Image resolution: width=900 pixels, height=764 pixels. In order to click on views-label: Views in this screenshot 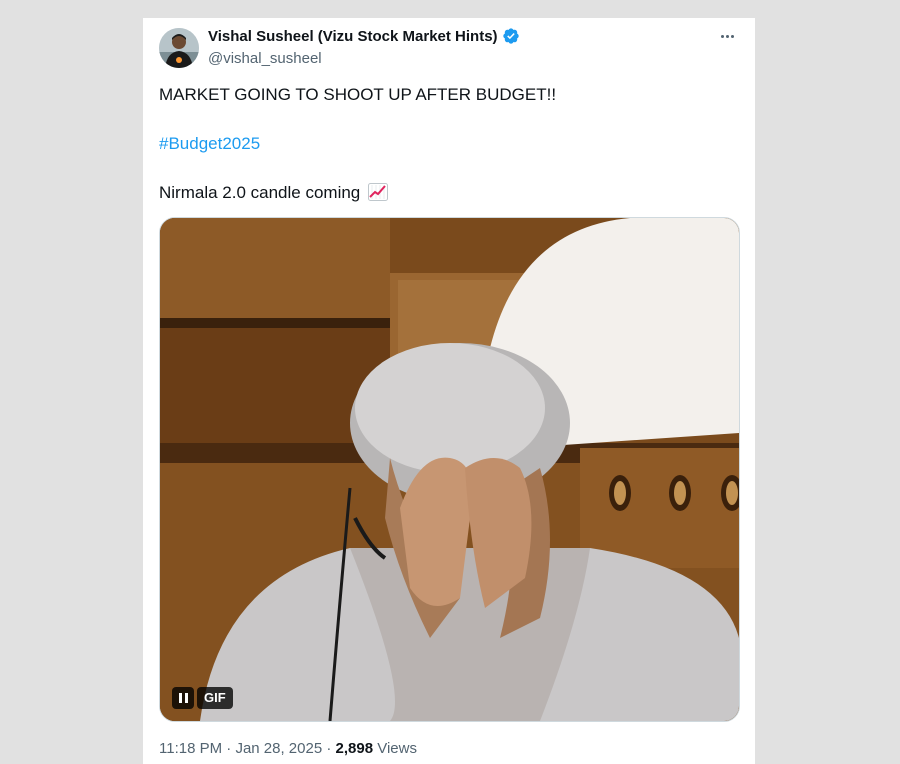, I will do `click(395, 748)`.